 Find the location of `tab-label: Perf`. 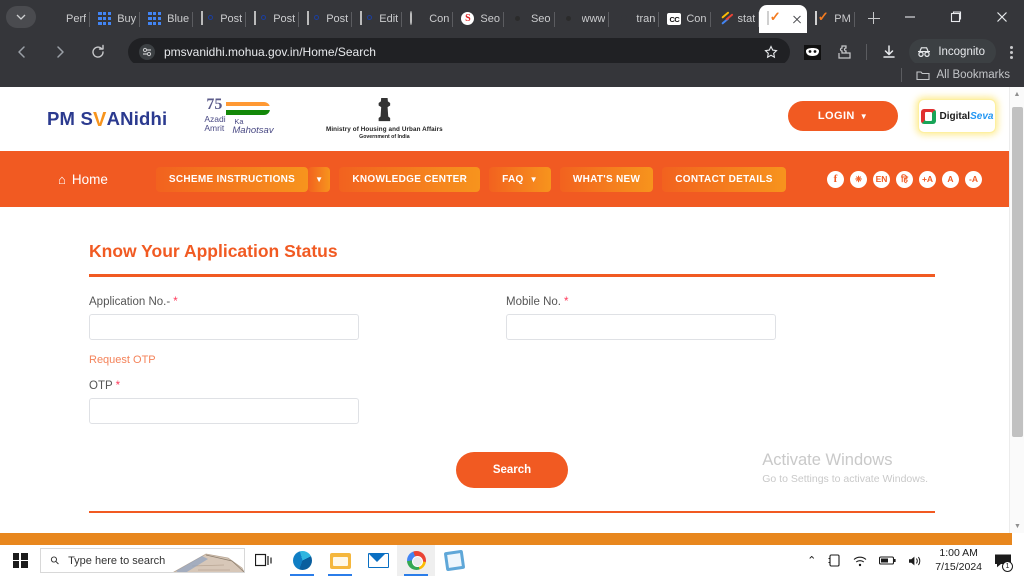

tab-label: Perf is located at coordinates (76, 19).